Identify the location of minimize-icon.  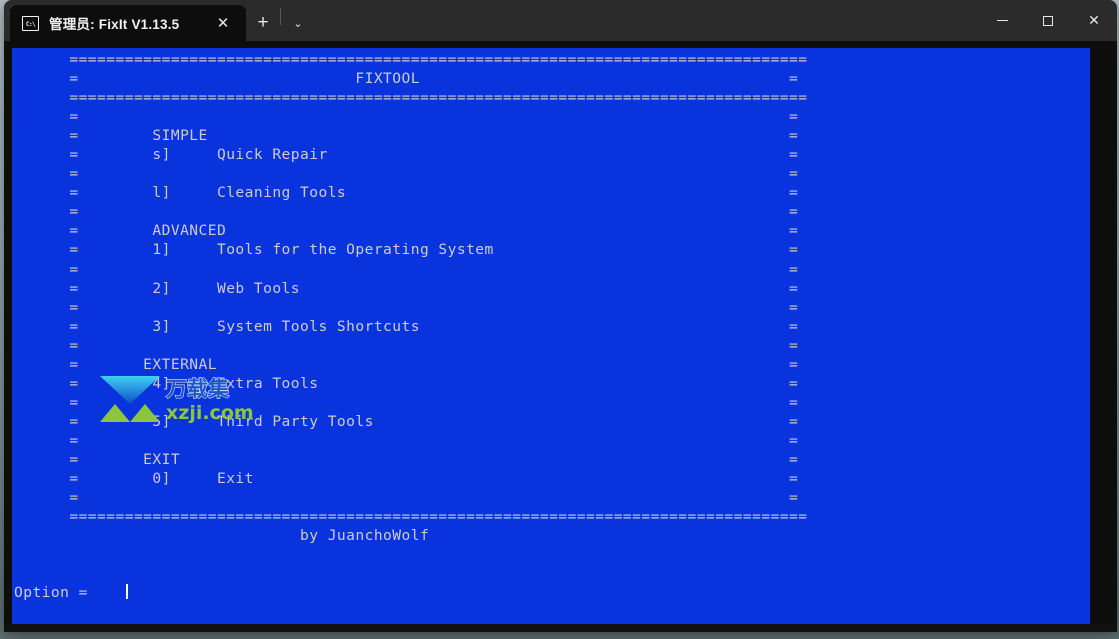
(1002, 20).